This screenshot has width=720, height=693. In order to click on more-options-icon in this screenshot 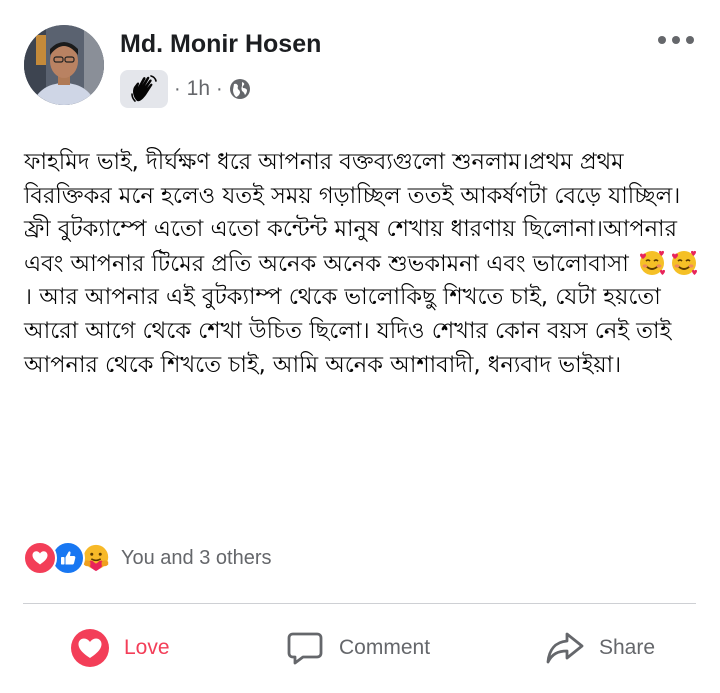, I will do `click(676, 40)`.